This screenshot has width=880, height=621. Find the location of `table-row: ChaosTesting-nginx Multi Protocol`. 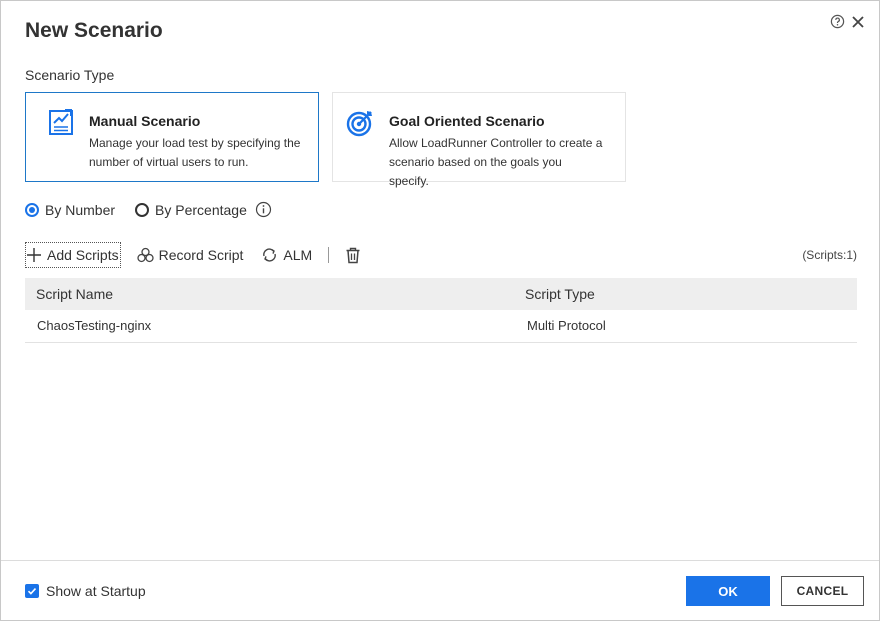

table-row: ChaosTesting-nginx Multi Protocol is located at coordinates (441, 326).